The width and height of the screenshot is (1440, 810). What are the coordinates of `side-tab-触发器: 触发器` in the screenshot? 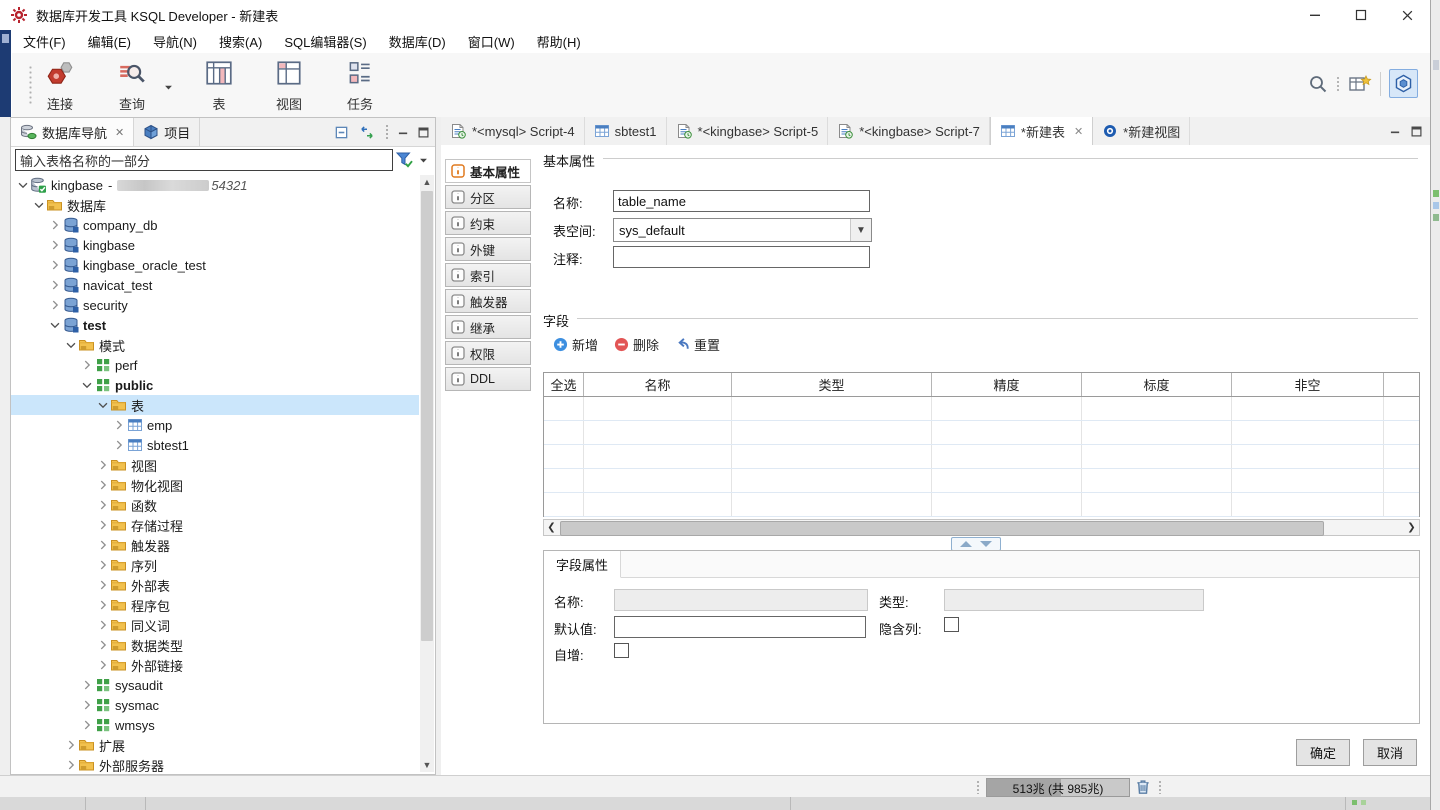 It's located at (488, 301).